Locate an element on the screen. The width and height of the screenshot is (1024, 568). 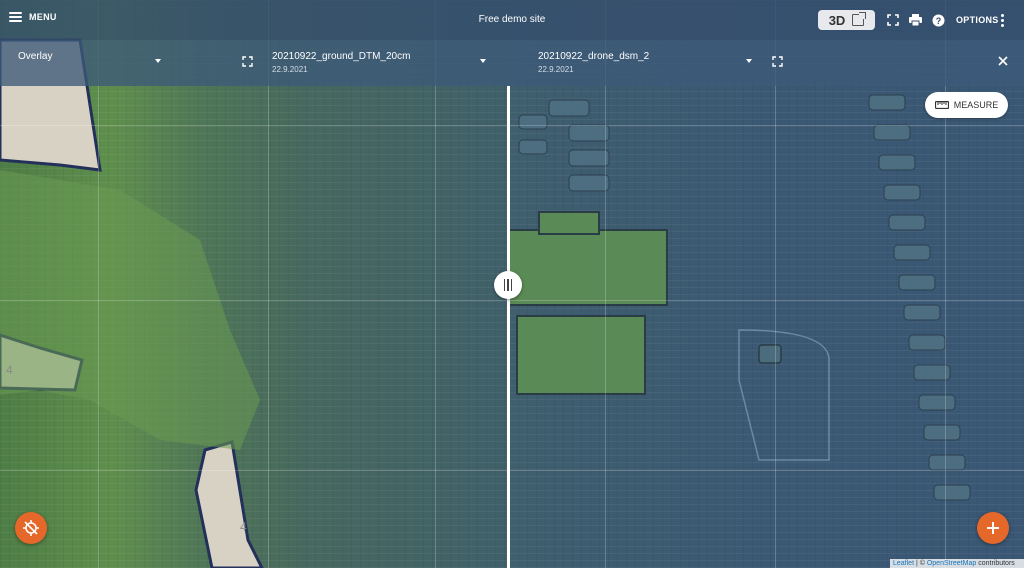
outline-area is located at coordinates (784, 395).